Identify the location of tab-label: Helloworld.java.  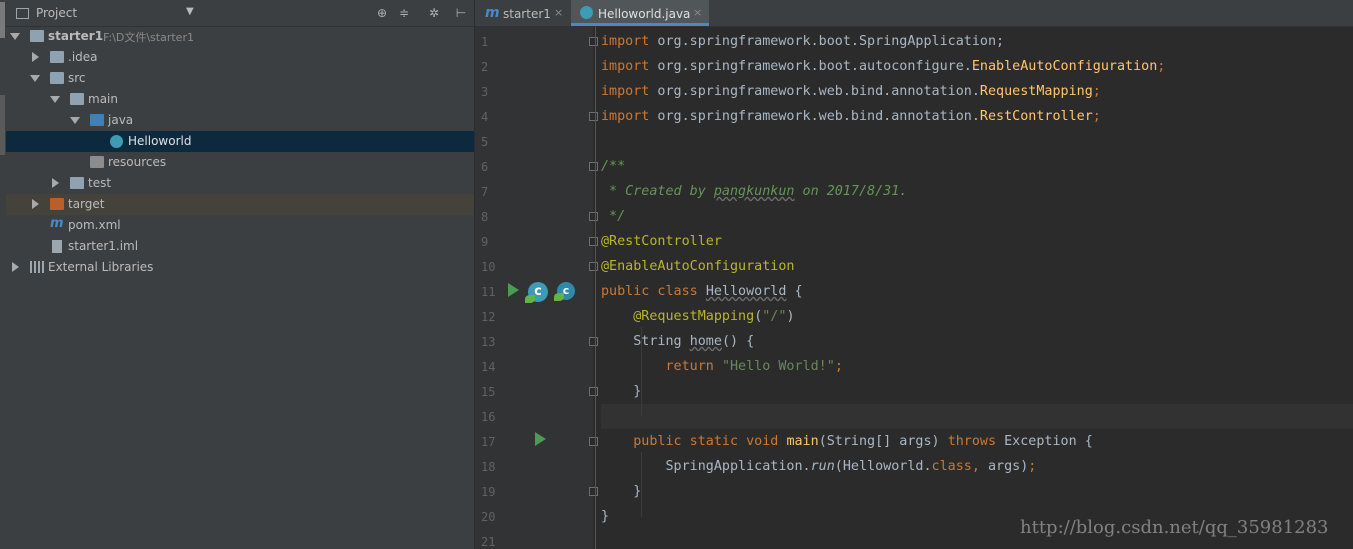
(644, 14).